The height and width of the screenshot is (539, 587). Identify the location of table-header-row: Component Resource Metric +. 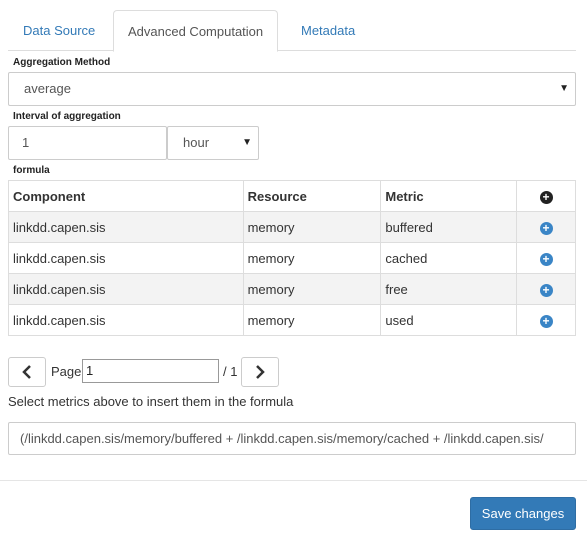
(292, 196).